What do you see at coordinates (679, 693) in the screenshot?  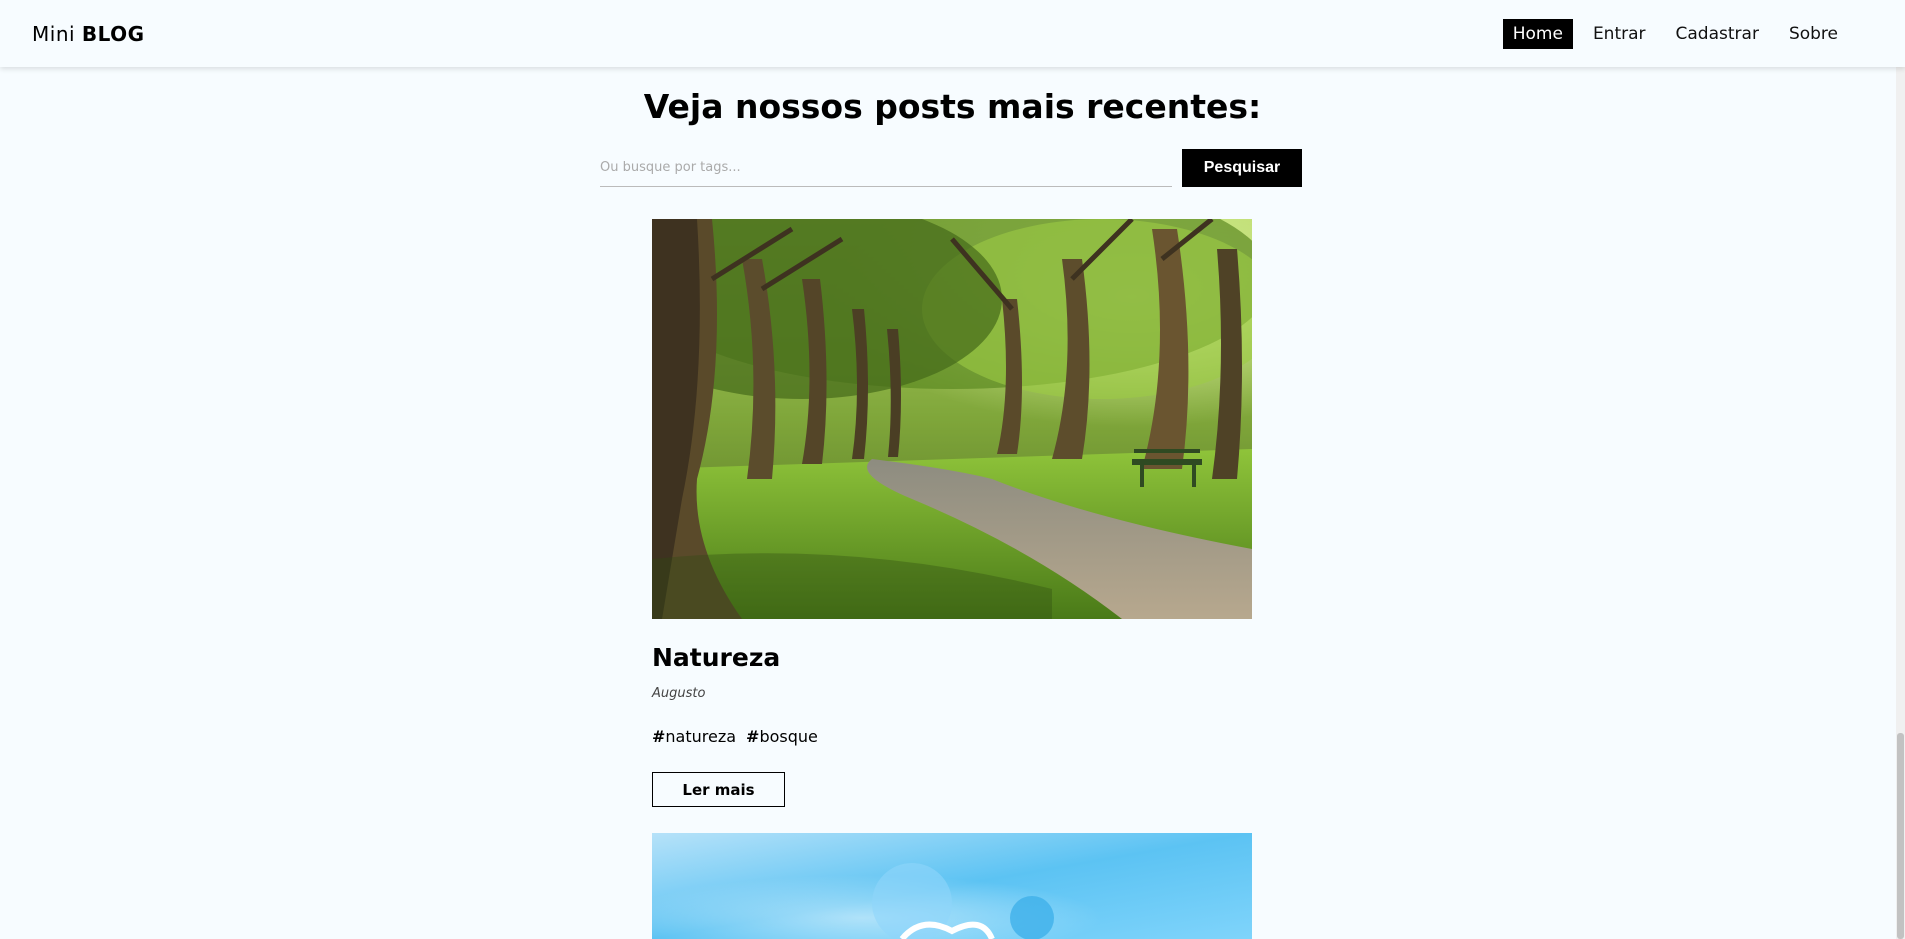 I see `post-author: Augusto` at bounding box center [679, 693].